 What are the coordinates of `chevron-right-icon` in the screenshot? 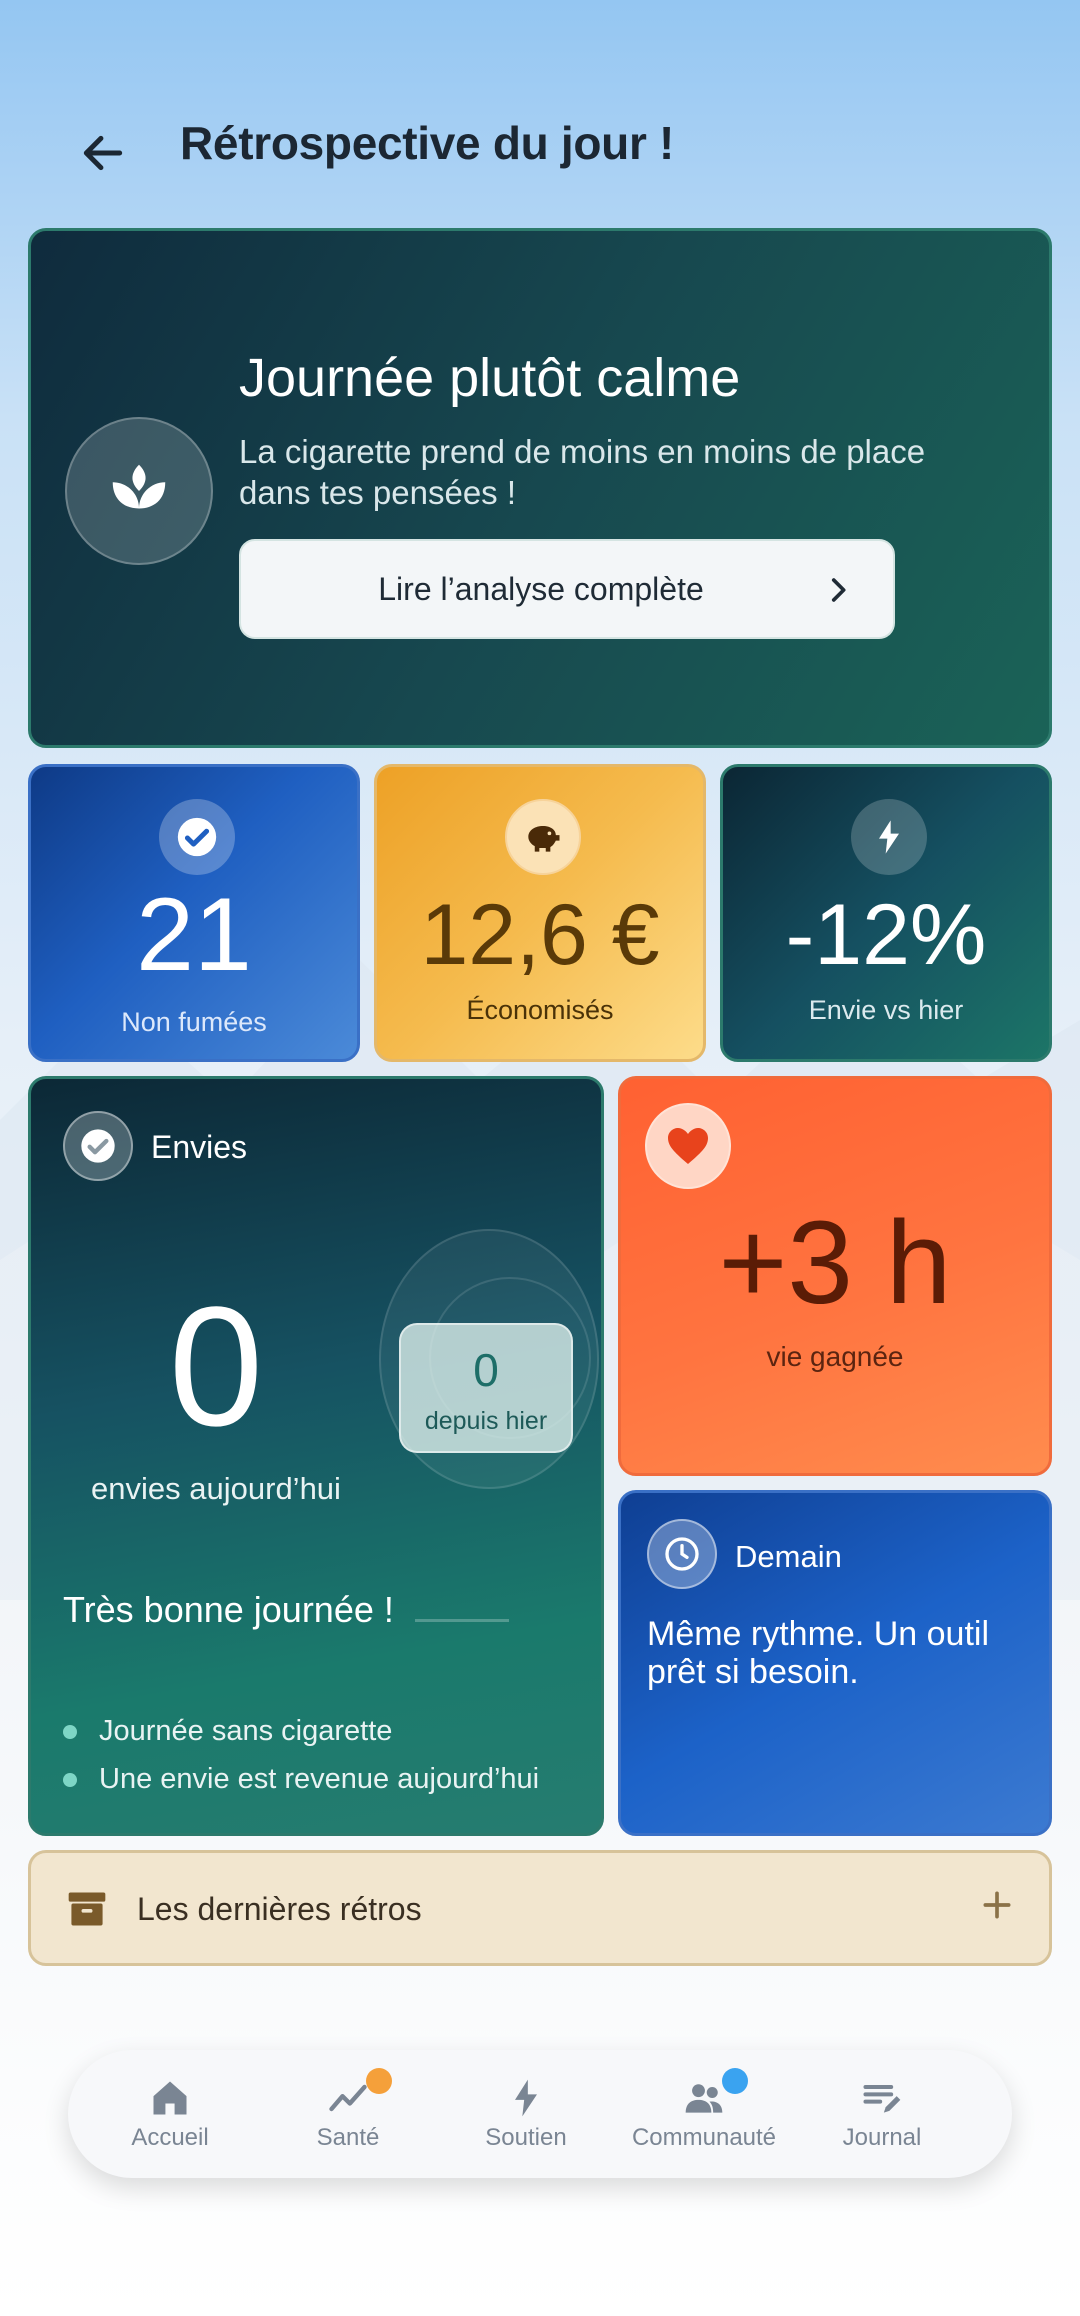 It's located at (838, 590).